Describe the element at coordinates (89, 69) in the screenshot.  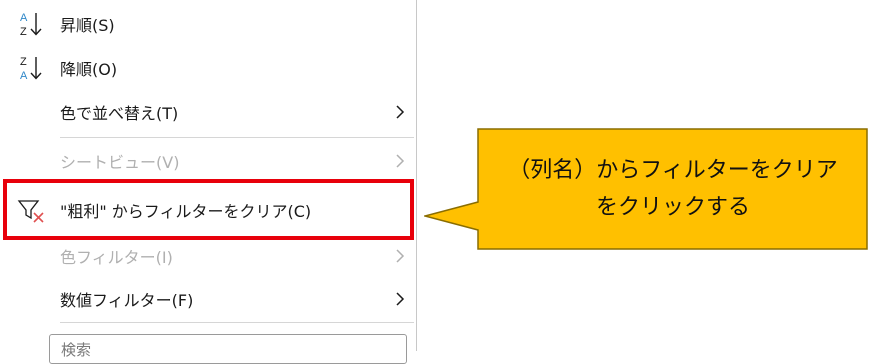
I see `sort-descending-label: 降順(O)` at that location.